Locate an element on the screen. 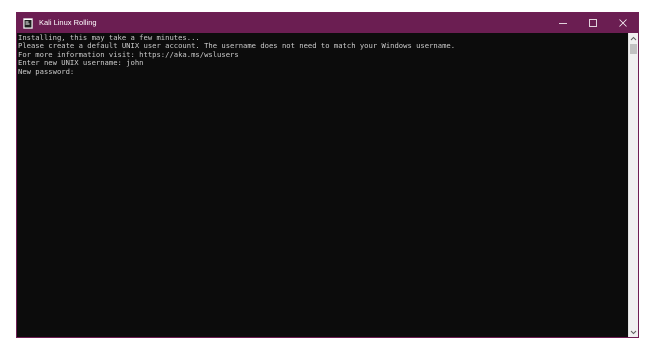  terminal-line: Enter new UNIX username: john is located at coordinates (81, 63).